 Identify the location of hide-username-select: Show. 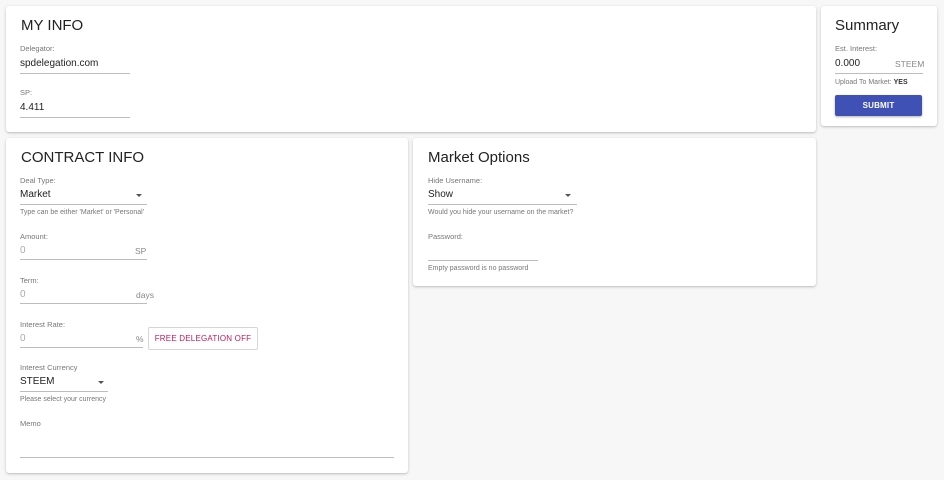
(502, 196).